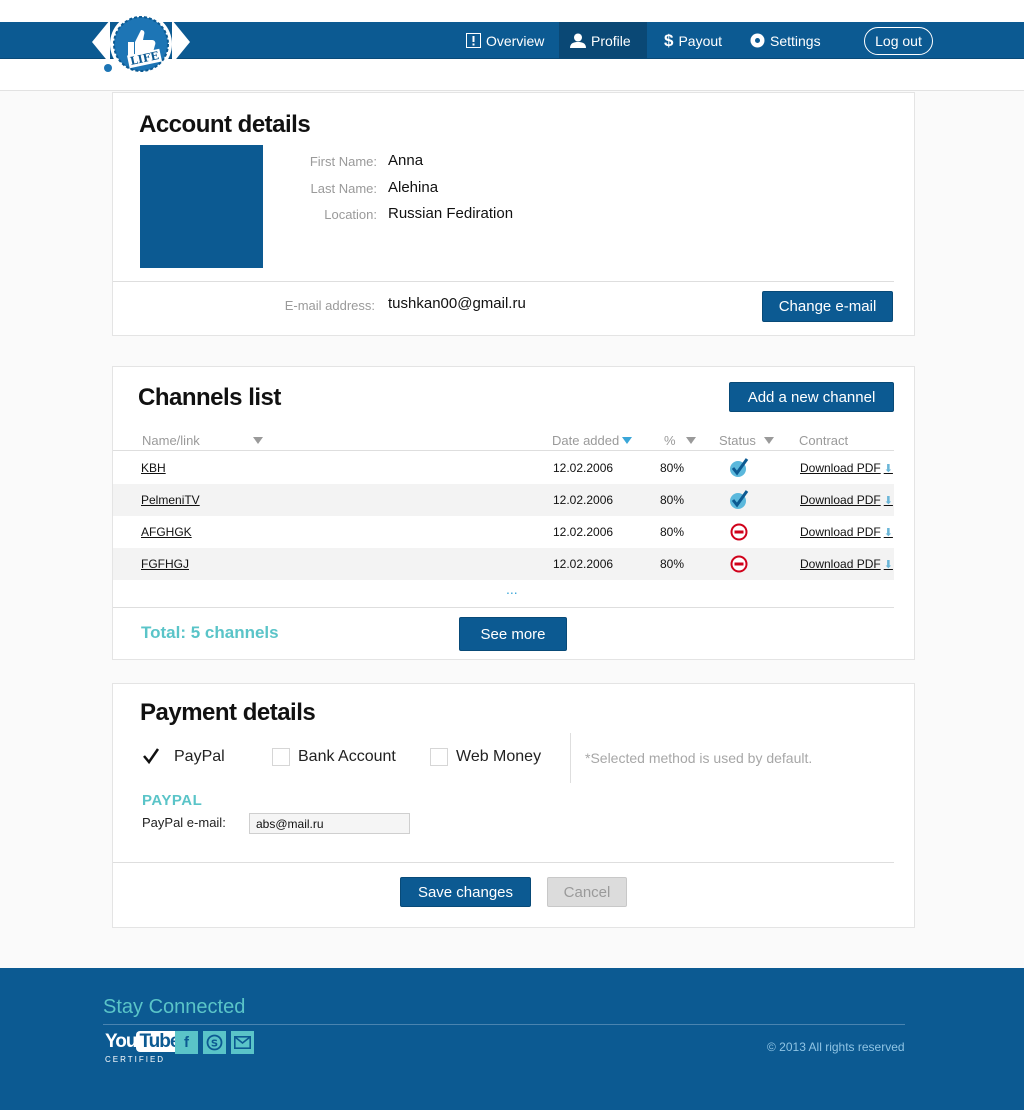  Describe the element at coordinates (457, 303) in the screenshot. I see `email-value: tushkan00@gmail.ru` at that location.